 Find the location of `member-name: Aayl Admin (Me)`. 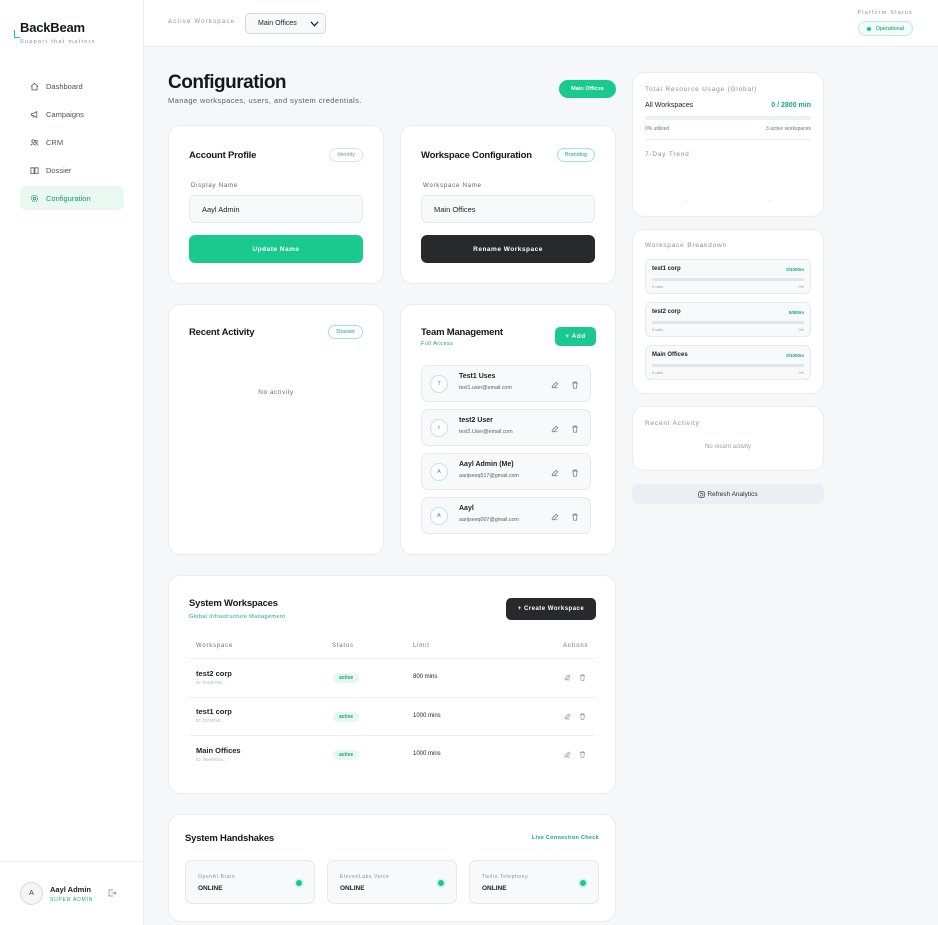

member-name: Aayl Admin (Me) is located at coordinates (486, 464).